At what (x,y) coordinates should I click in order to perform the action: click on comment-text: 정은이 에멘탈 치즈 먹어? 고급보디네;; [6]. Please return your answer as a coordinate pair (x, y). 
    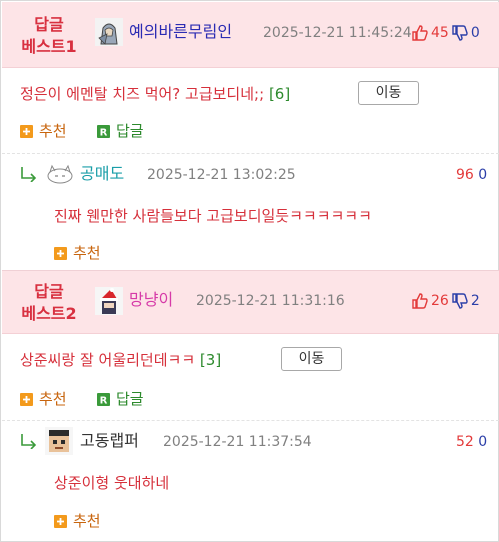
    Looking at the image, I should click on (155, 94).